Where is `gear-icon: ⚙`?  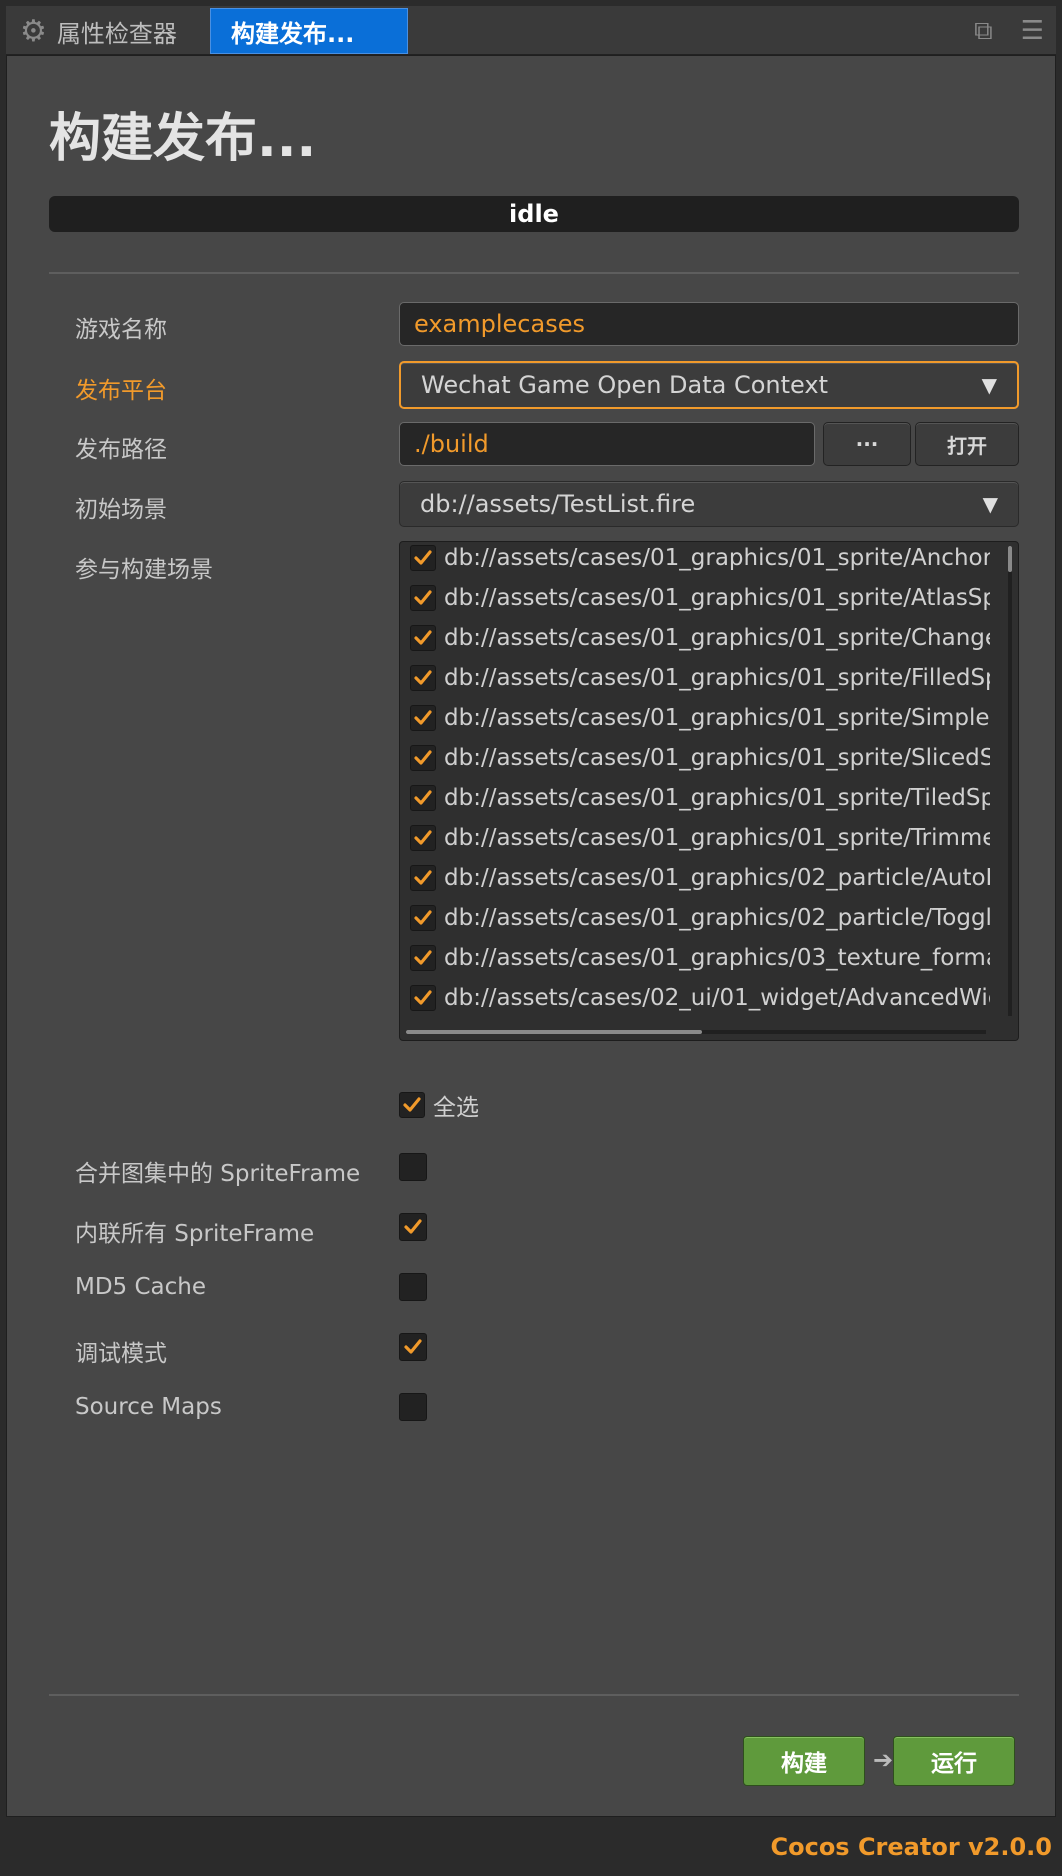 gear-icon: ⚙ is located at coordinates (33, 31).